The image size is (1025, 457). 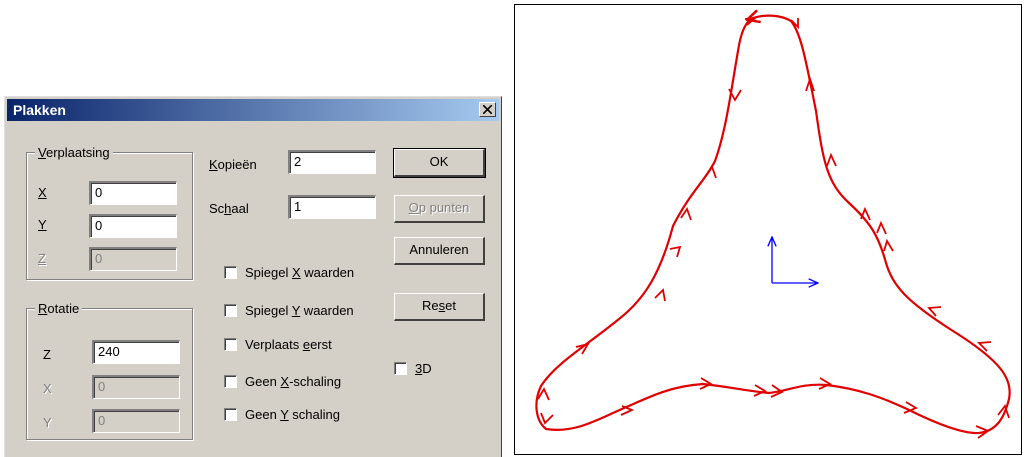 I want to click on geen-y-schaling-label: Geen Y schaling, so click(x=292, y=414).